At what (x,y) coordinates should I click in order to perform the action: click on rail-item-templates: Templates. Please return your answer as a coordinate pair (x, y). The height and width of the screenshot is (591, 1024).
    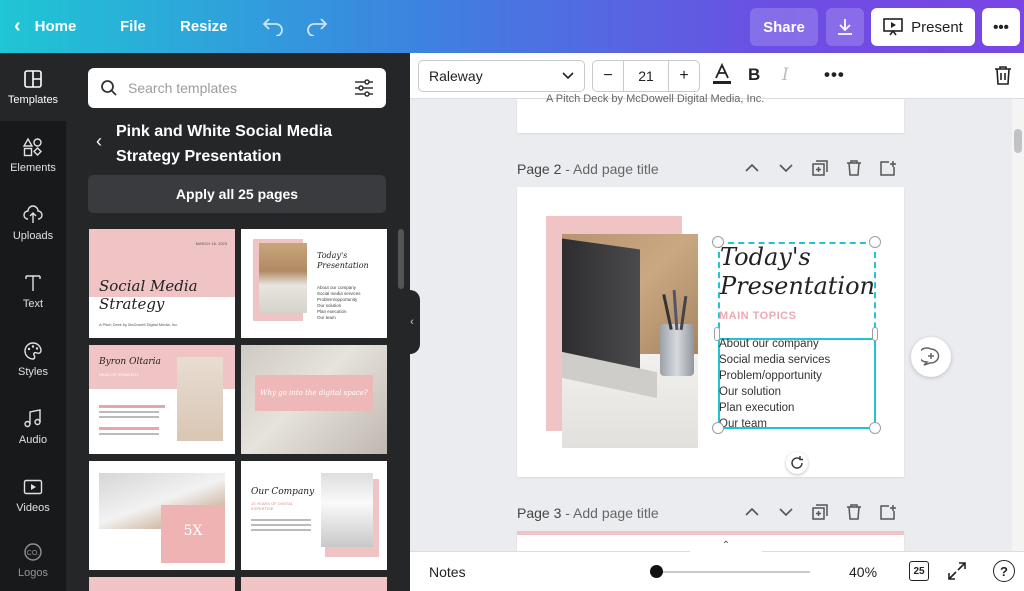
    Looking at the image, I should click on (33, 87).